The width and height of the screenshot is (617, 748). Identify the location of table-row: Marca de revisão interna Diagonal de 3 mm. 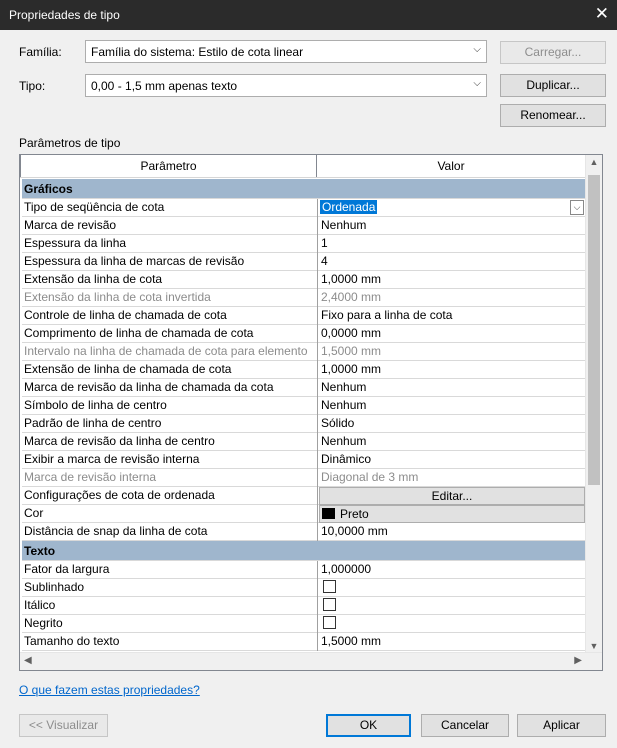
(304, 478).